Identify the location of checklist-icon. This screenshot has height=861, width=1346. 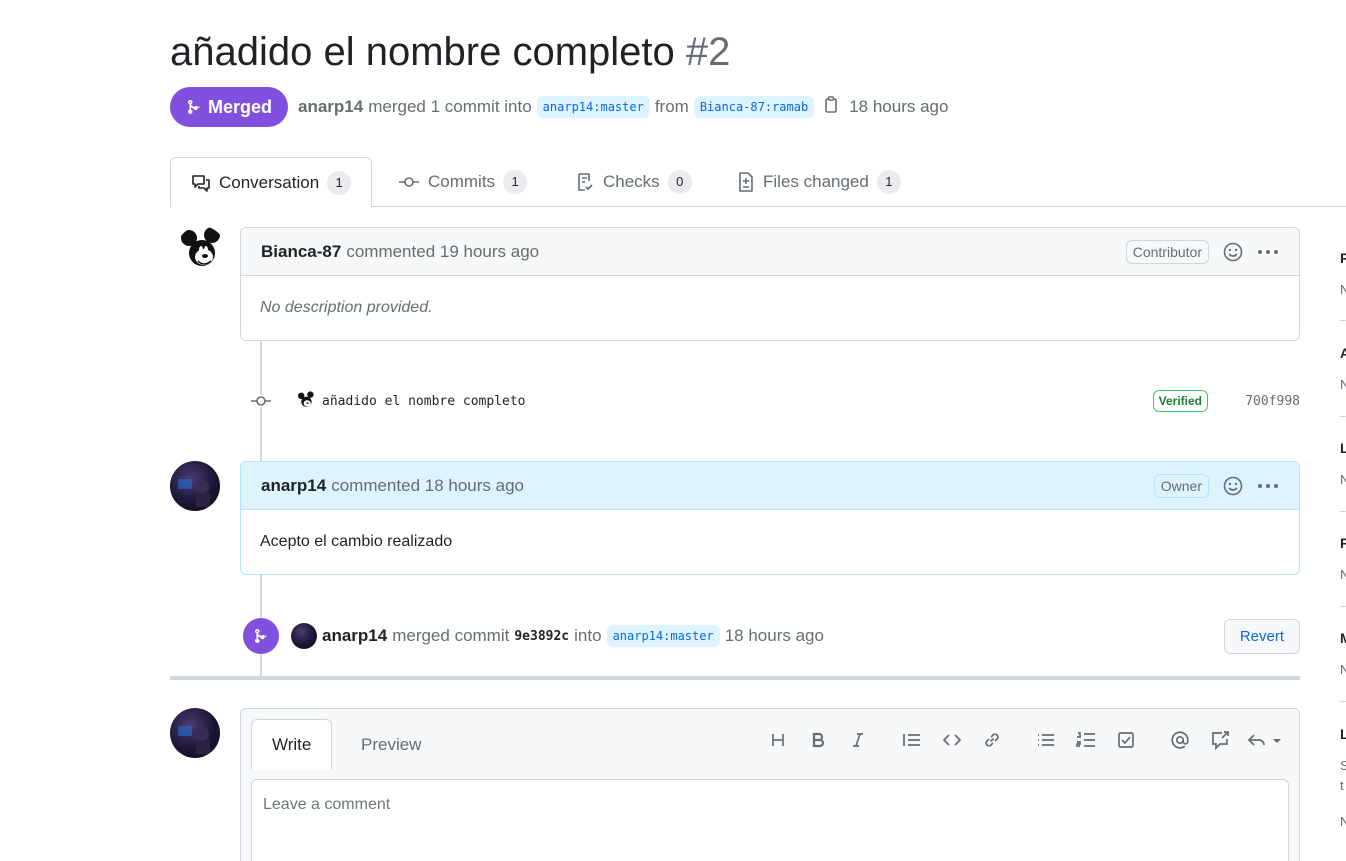
(585, 182).